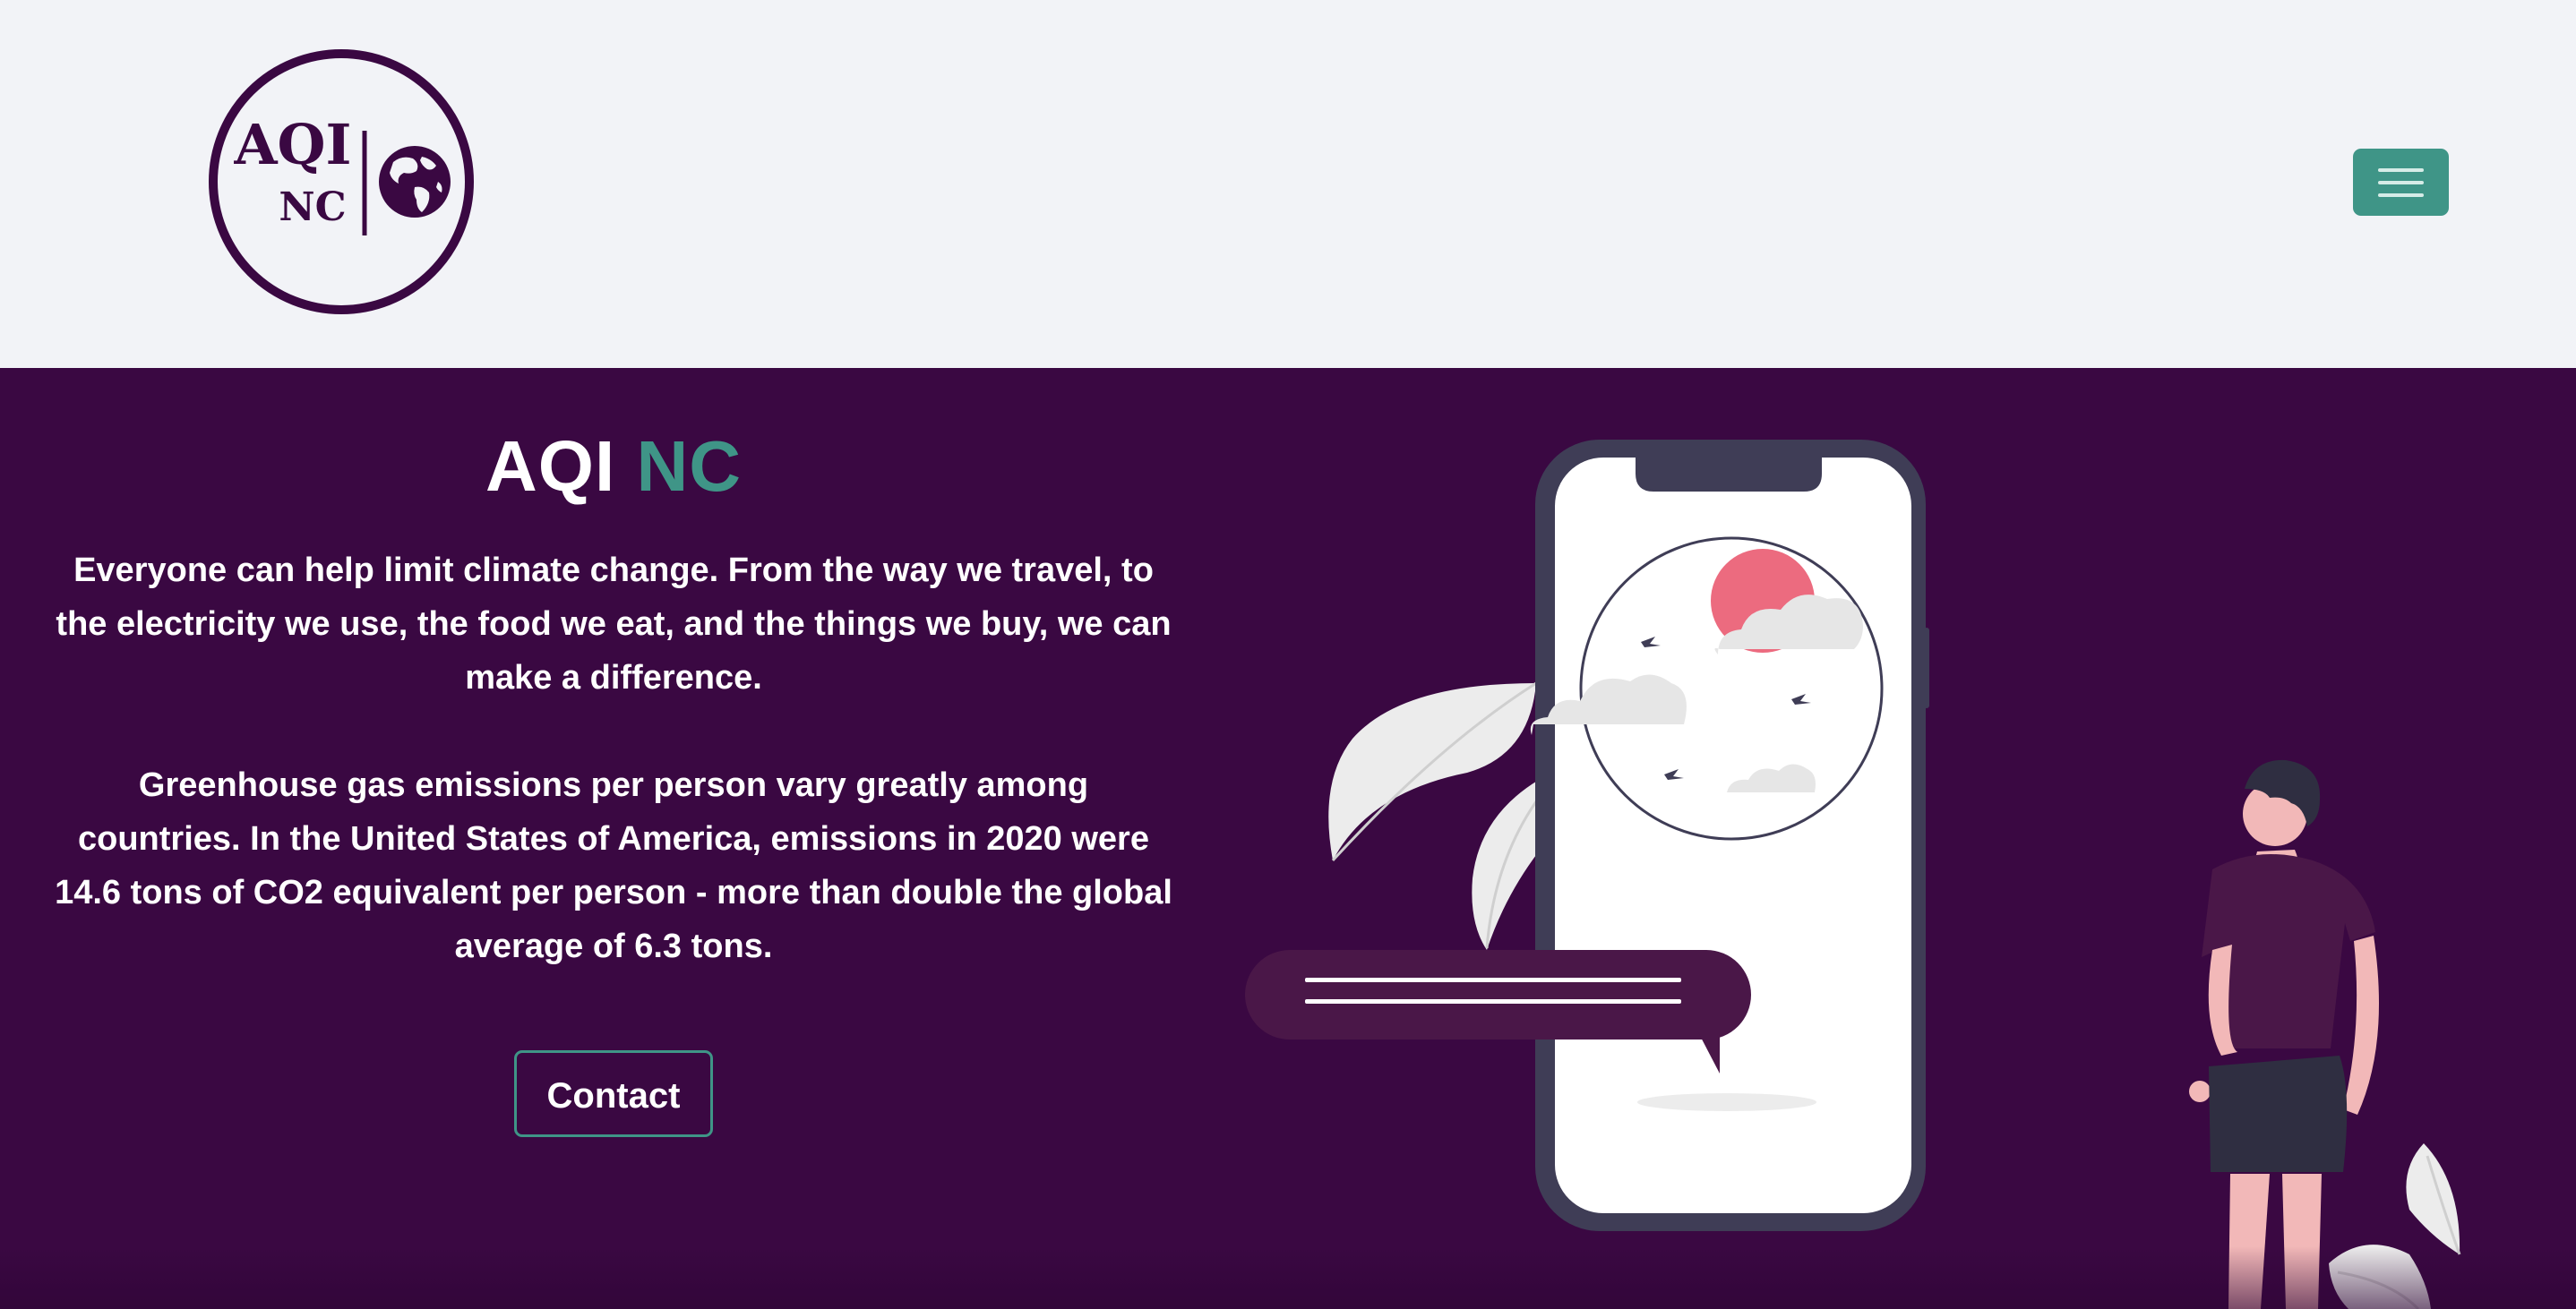  I want to click on contact-button: Contact, so click(613, 1093).